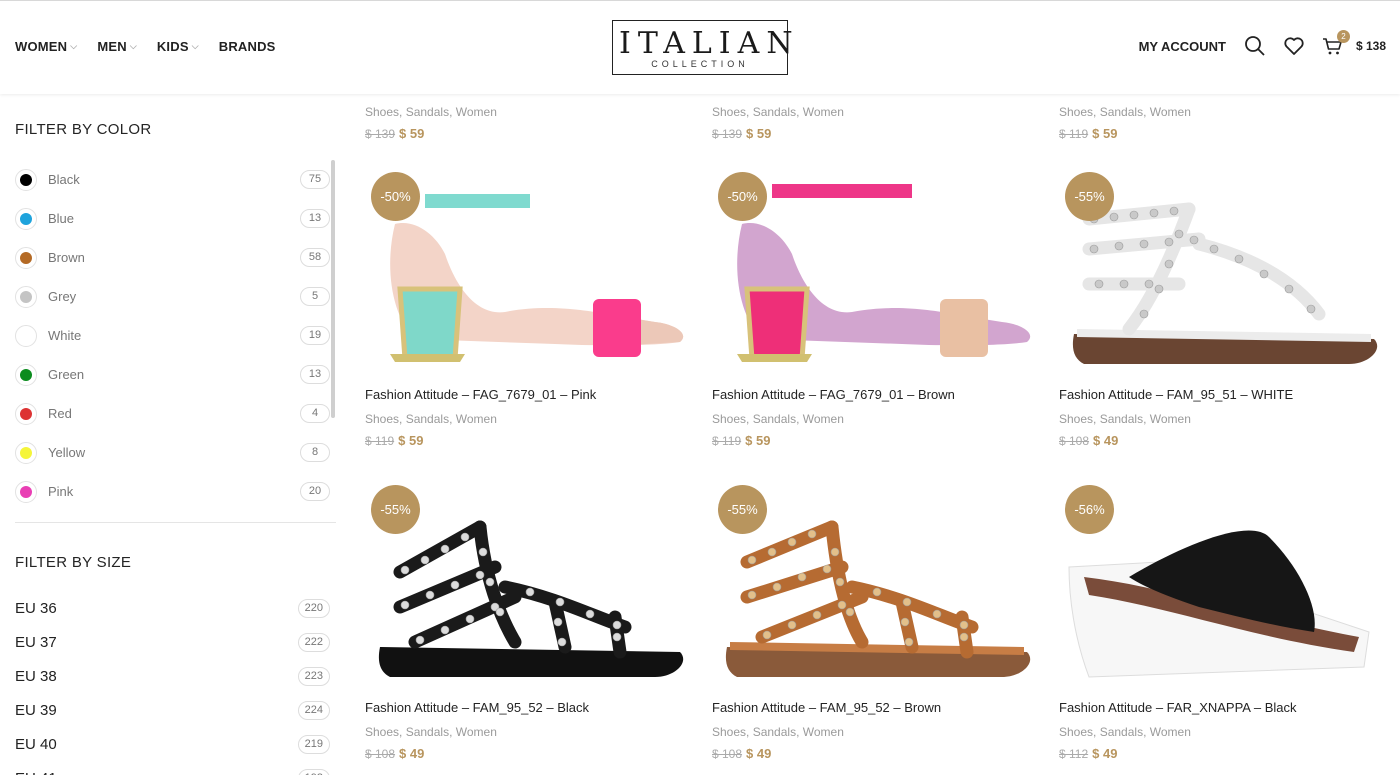 Image resolution: width=1400 pixels, height=775 pixels. What do you see at coordinates (1223, 753) in the screenshot?
I see `product-price: $ 112 $ 49` at bounding box center [1223, 753].